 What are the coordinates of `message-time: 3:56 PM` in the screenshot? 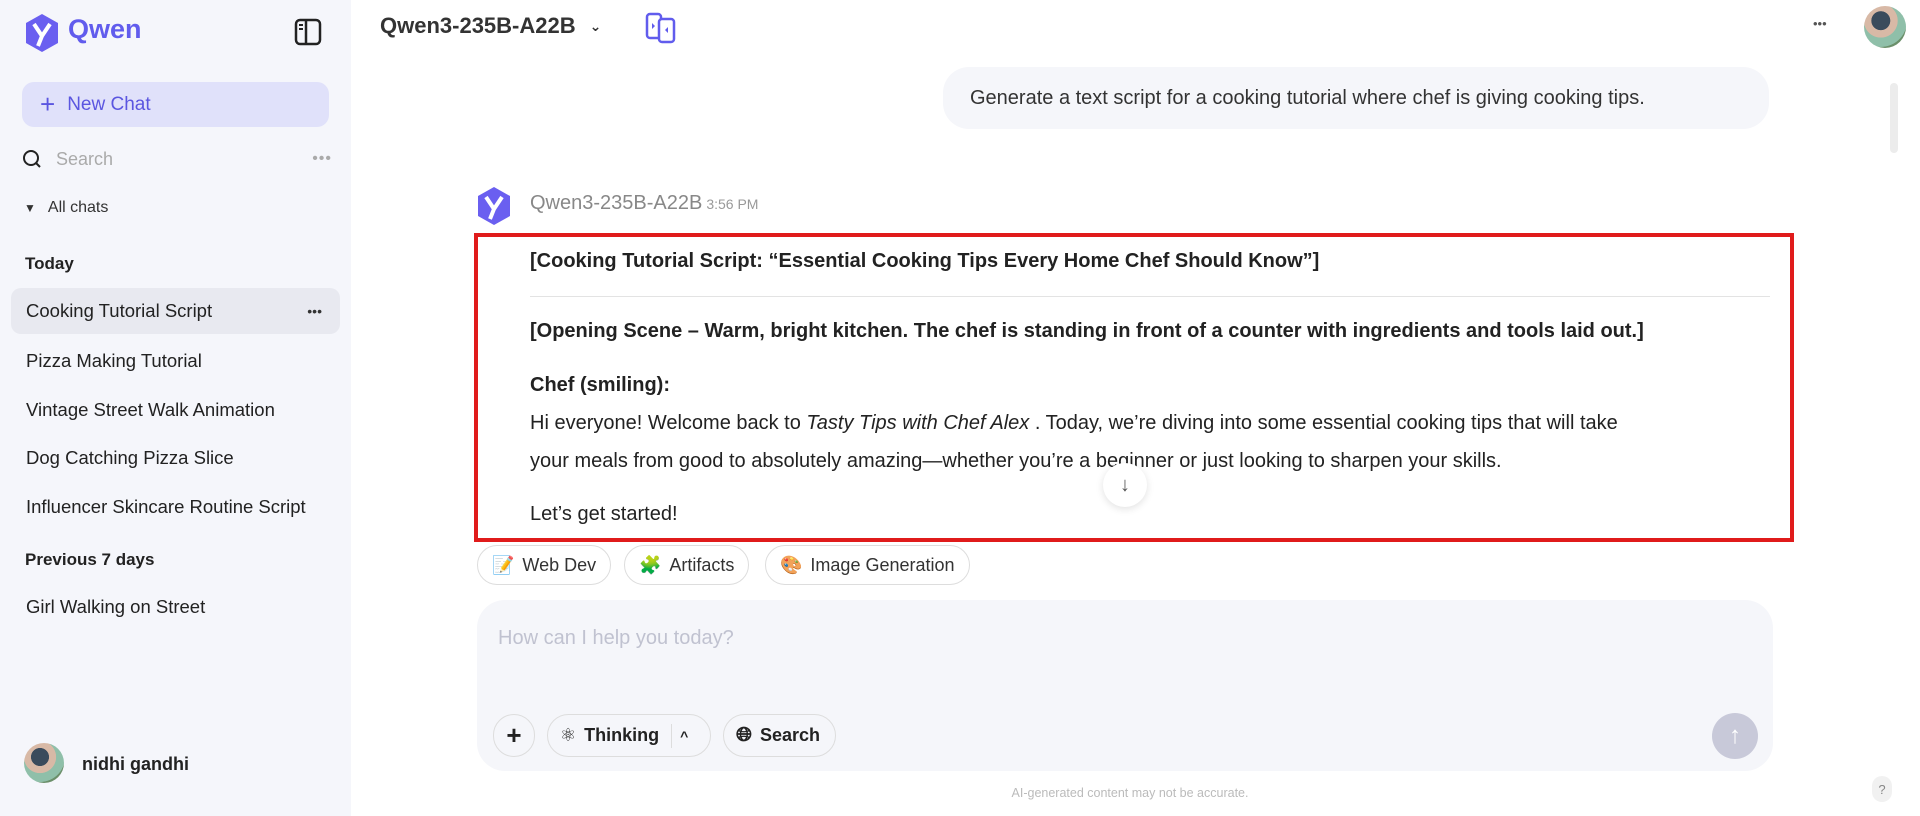 It's located at (732, 204).